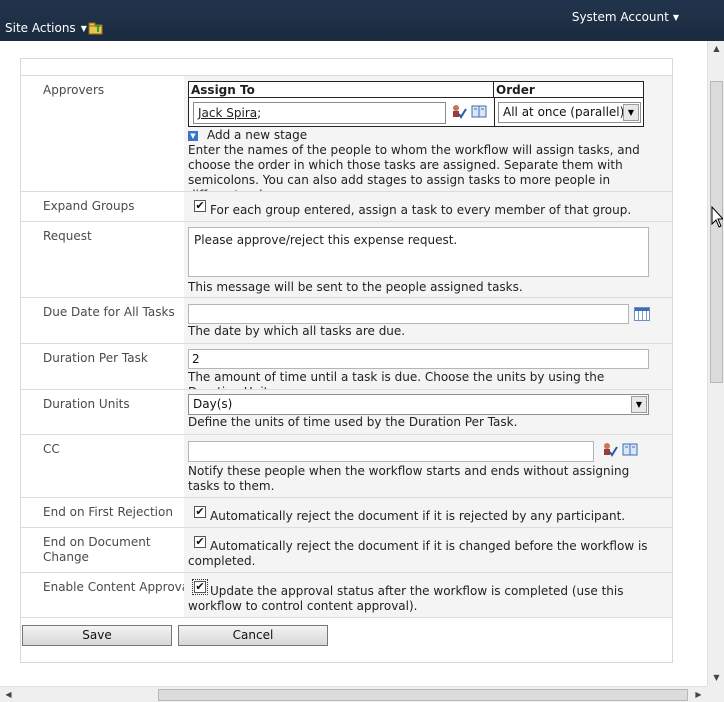  I want to click on expand-groups-checkbox: ✔, so click(200, 206).